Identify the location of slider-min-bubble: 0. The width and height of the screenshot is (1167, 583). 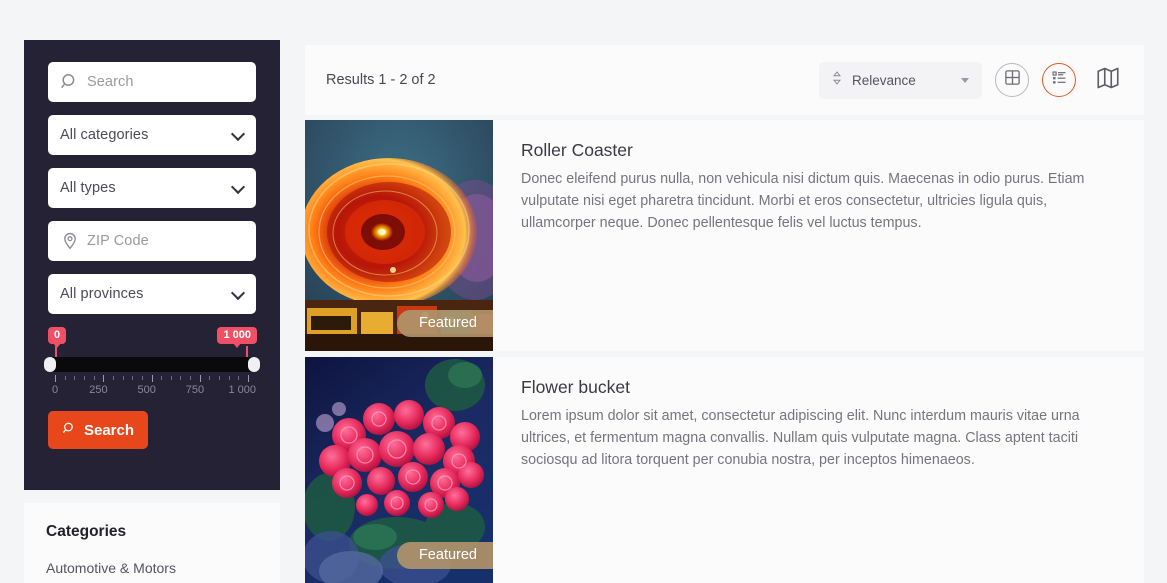
(57, 337).